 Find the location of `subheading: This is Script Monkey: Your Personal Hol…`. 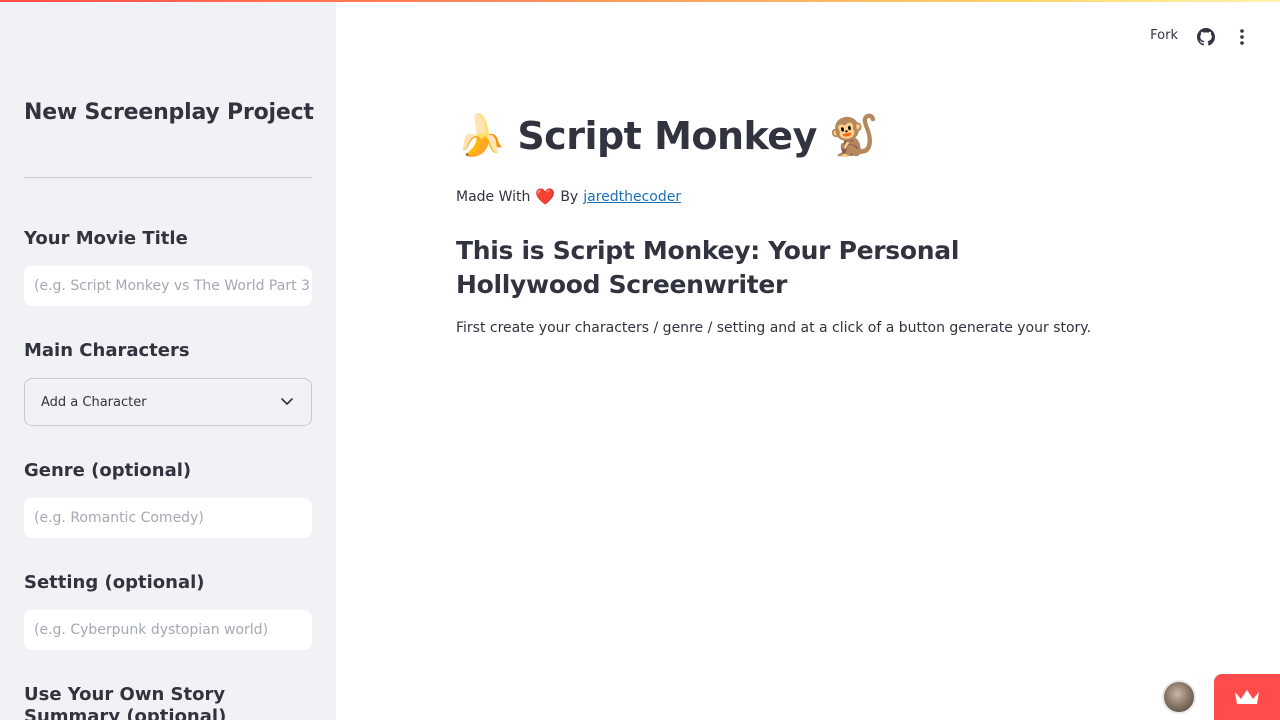

subheading: This is Script Monkey: Your Personal Hol… is located at coordinates (708, 267).